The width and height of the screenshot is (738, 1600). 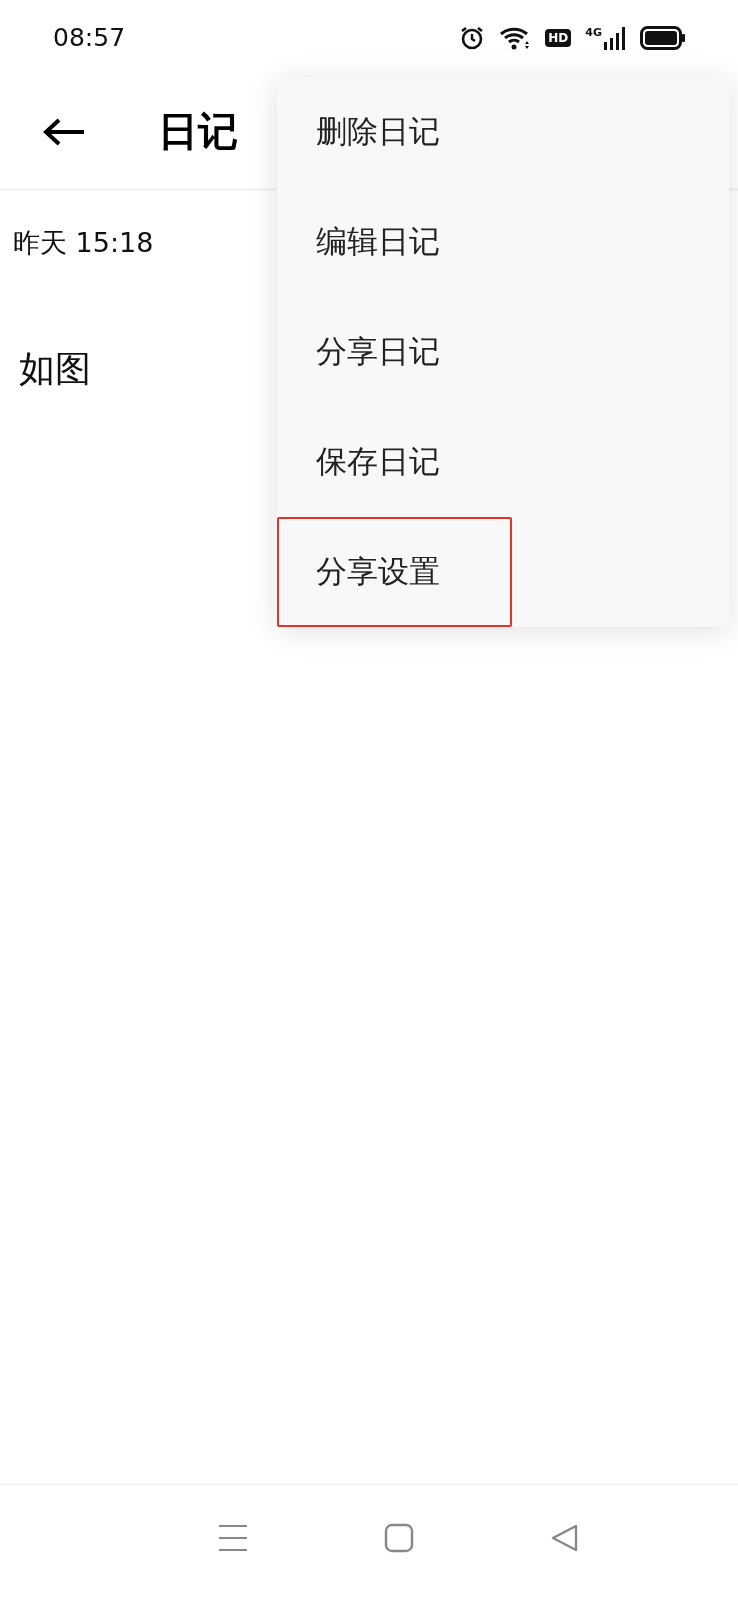 What do you see at coordinates (198, 131) in the screenshot?
I see `page-title: 日记` at bounding box center [198, 131].